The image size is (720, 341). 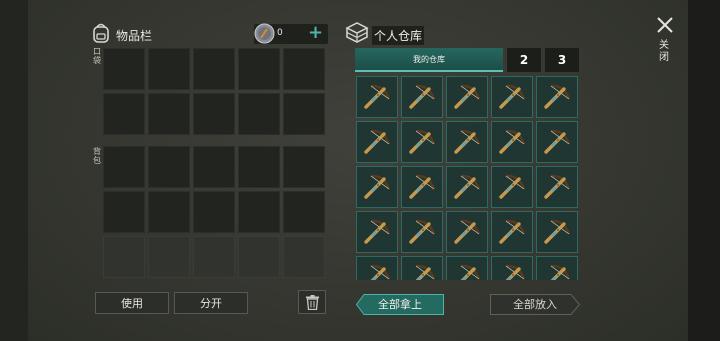 I want to click on close-icon, so click(x=665, y=25).